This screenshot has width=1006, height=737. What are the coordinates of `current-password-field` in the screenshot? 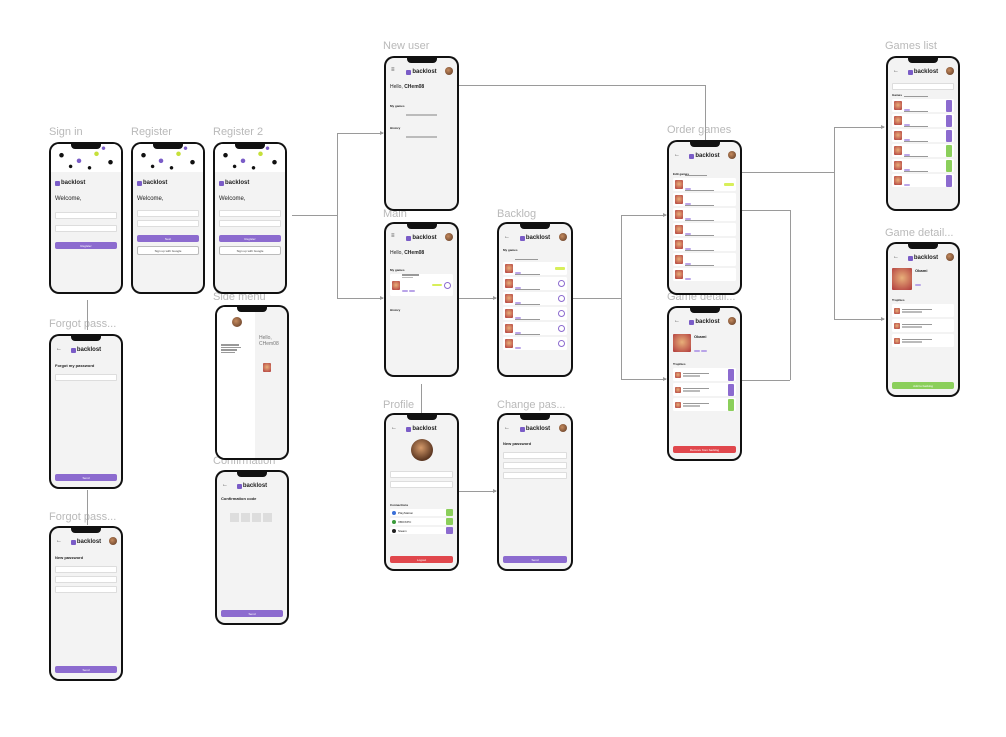 It's located at (535, 455).